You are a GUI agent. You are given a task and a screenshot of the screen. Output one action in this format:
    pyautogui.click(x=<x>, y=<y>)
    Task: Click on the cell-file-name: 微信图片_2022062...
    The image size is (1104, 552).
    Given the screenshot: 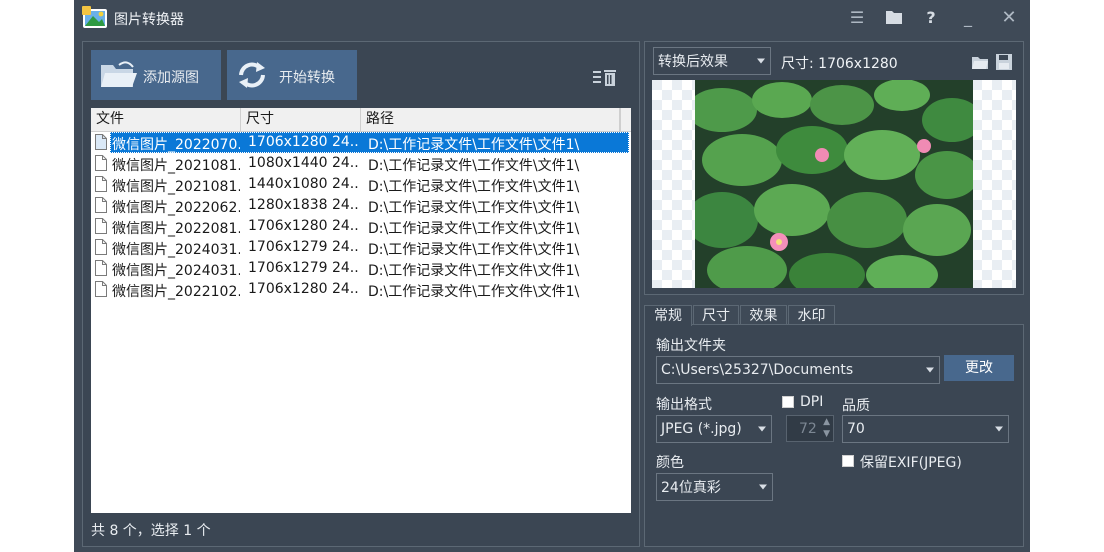 What is the action you would take?
    pyautogui.click(x=176, y=208)
    